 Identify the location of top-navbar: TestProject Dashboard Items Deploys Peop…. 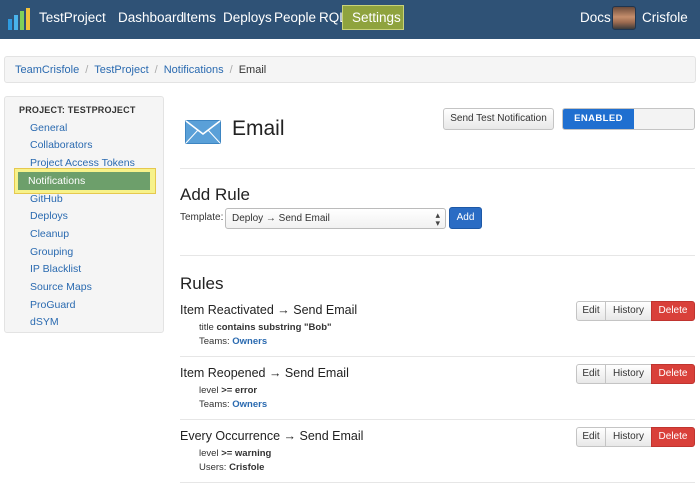
(350, 19).